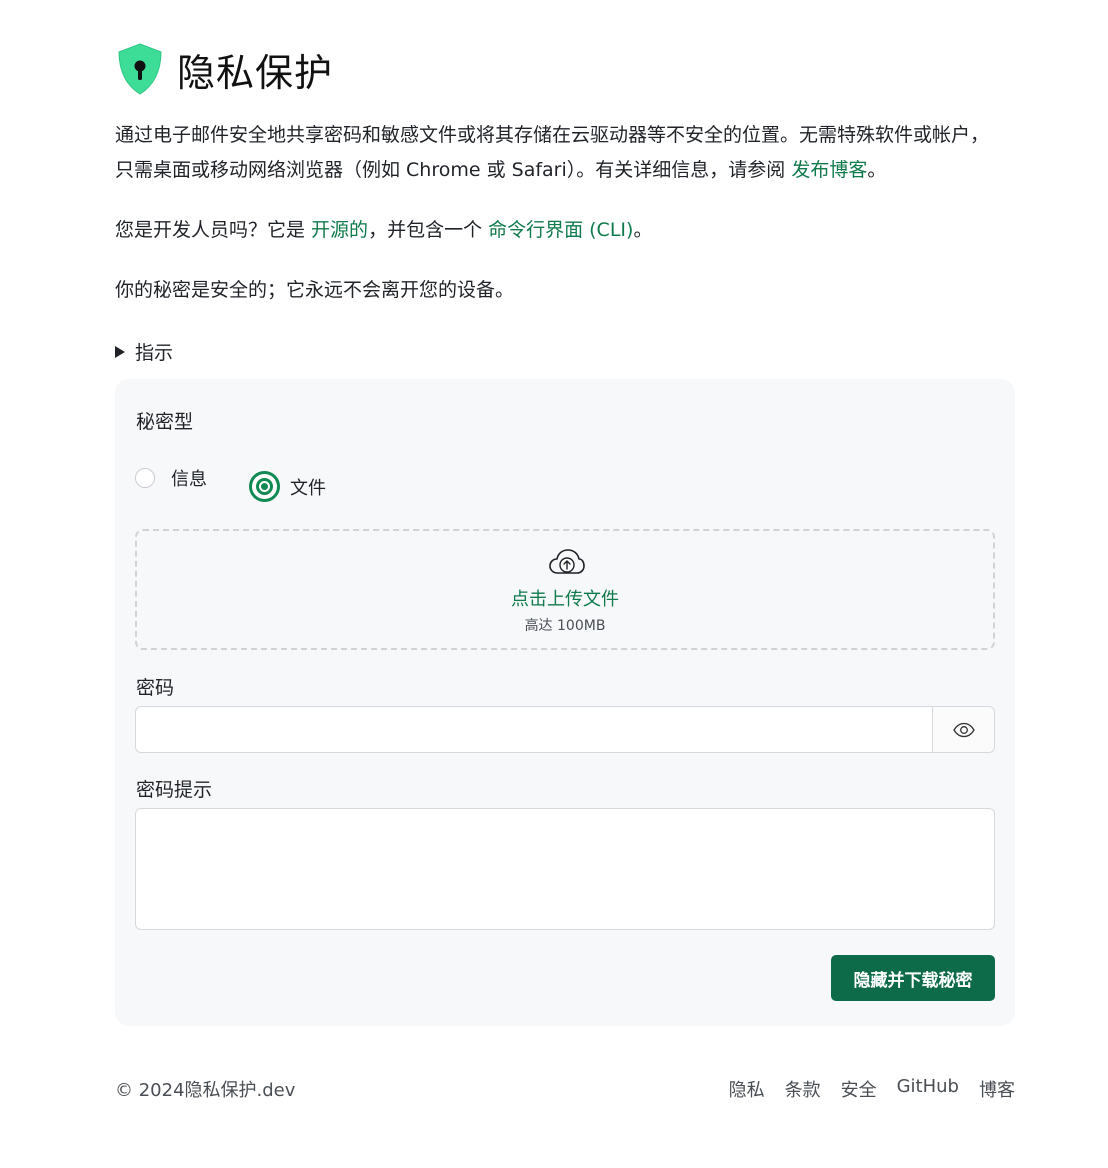 This screenshot has height=1168, width=1108. What do you see at coordinates (287, 486) in the screenshot?
I see `radio-file: 文件` at bounding box center [287, 486].